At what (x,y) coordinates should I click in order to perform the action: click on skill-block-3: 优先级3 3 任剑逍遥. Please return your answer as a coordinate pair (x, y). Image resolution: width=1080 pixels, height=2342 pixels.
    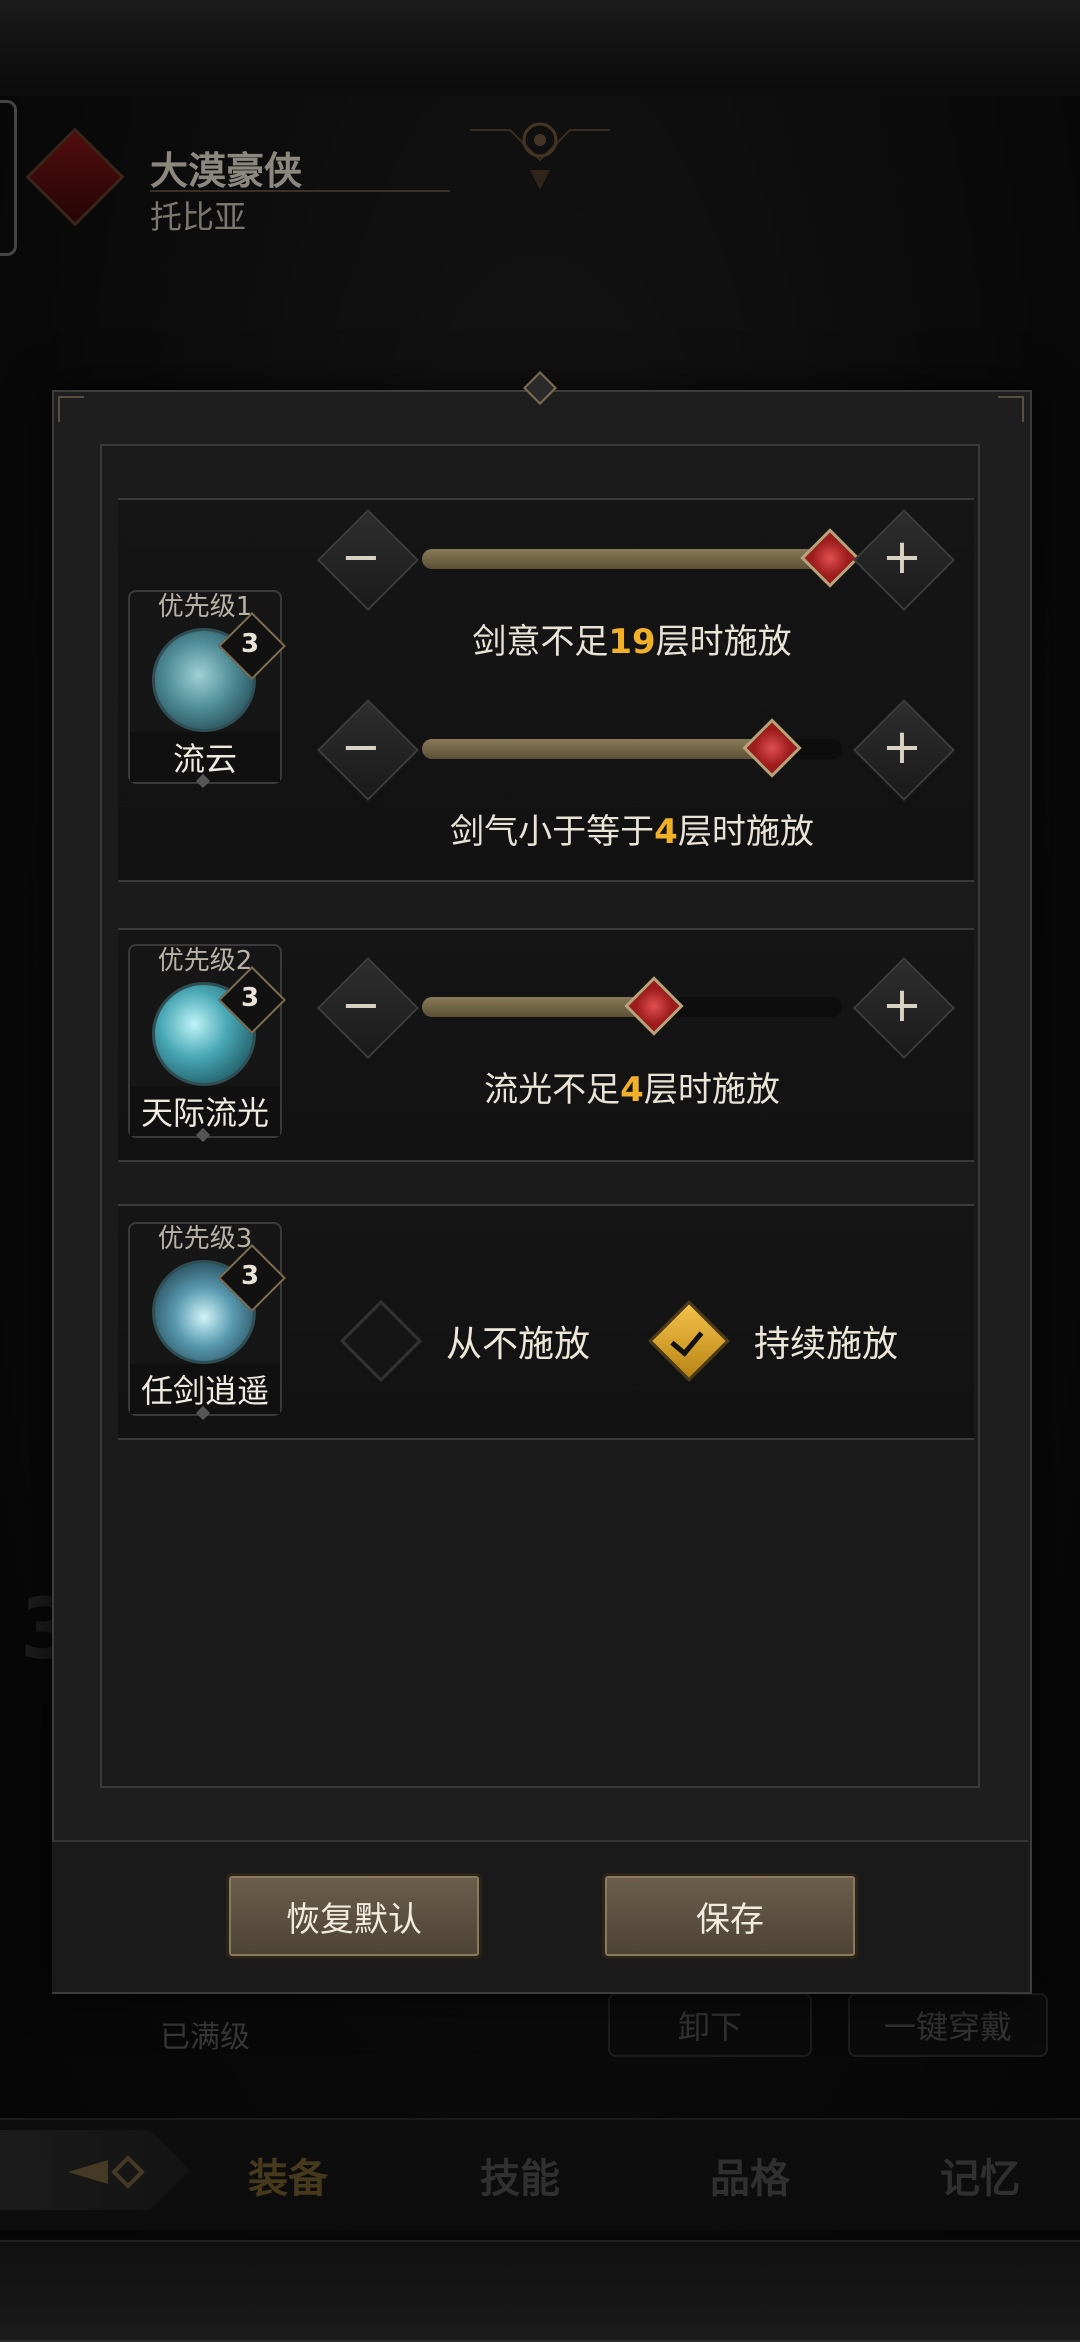
    Looking at the image, I should click on (207, 1321).